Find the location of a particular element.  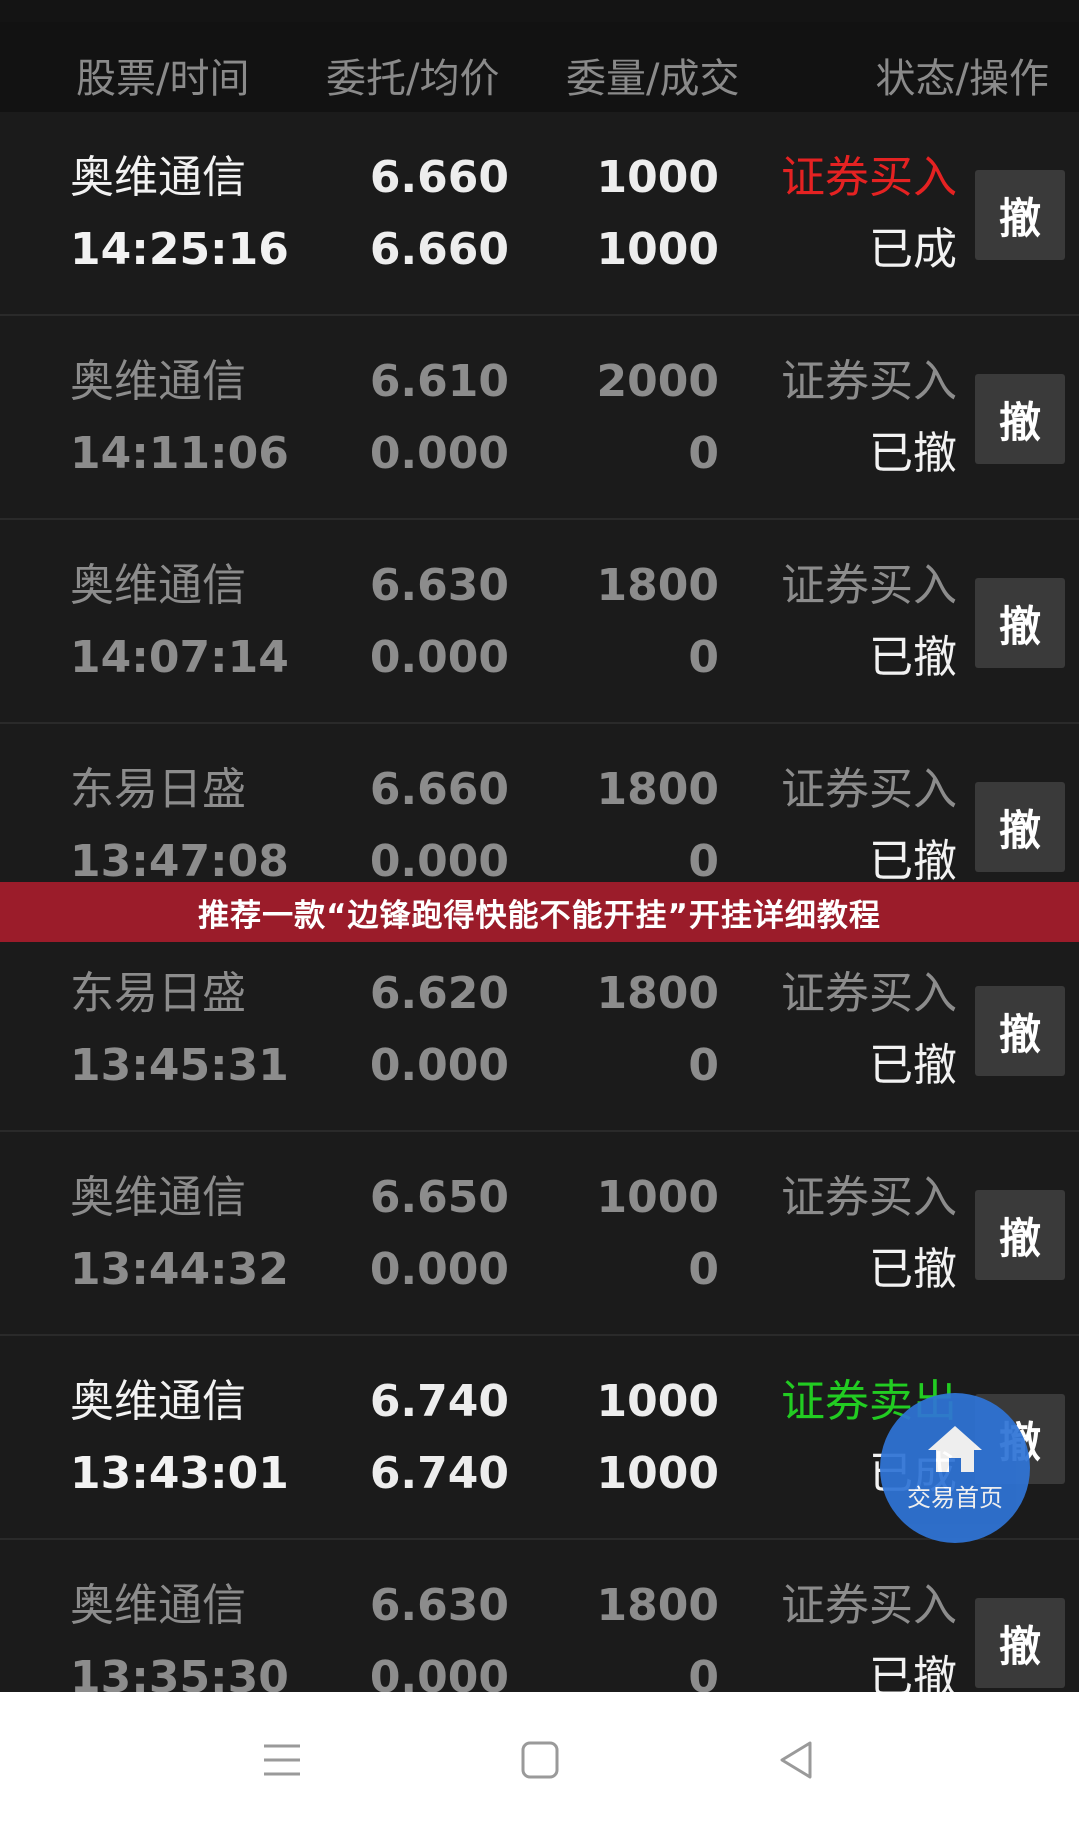

order-time: 14:07:14 is located at coordinates (179, 657).